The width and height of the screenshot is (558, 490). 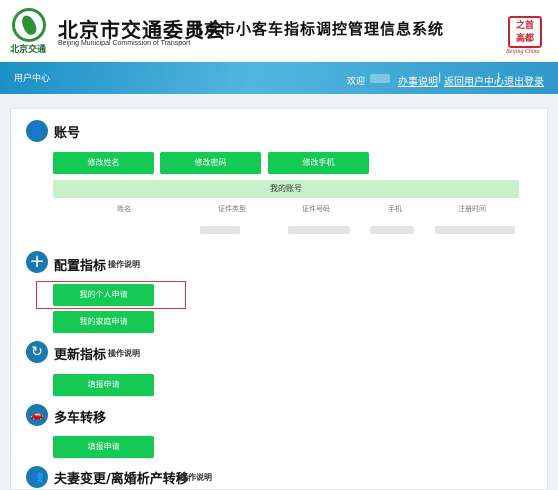 I want to click on plus-icon: +, so click(x=37, y=262).